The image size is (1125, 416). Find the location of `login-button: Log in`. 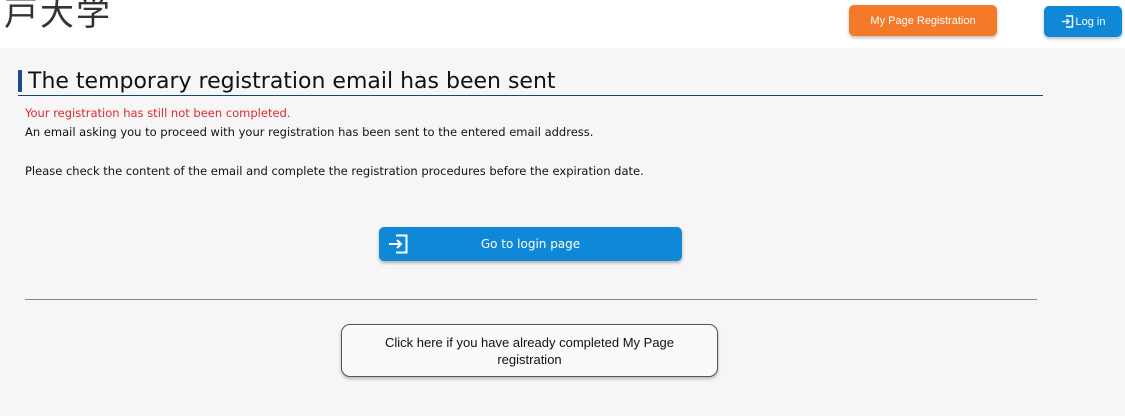

login-button: Log in is located at coordinates (1083, 21).